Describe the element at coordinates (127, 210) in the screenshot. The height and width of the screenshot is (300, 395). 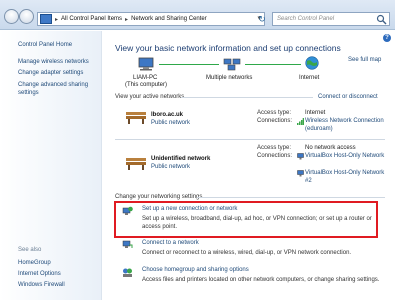
I see `new-connection-icon` at that location.